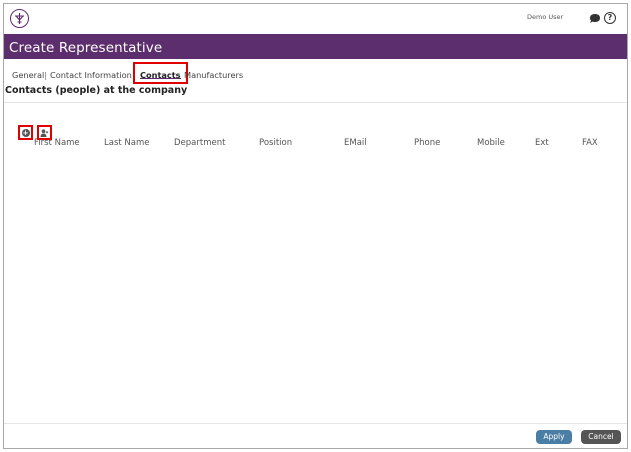 The width and height of the screenshot is (631, 452). What do you see at coordinates (545, 17) in the screenshot?
I see `user-name: Demo User` at bounding box center [545, 17].